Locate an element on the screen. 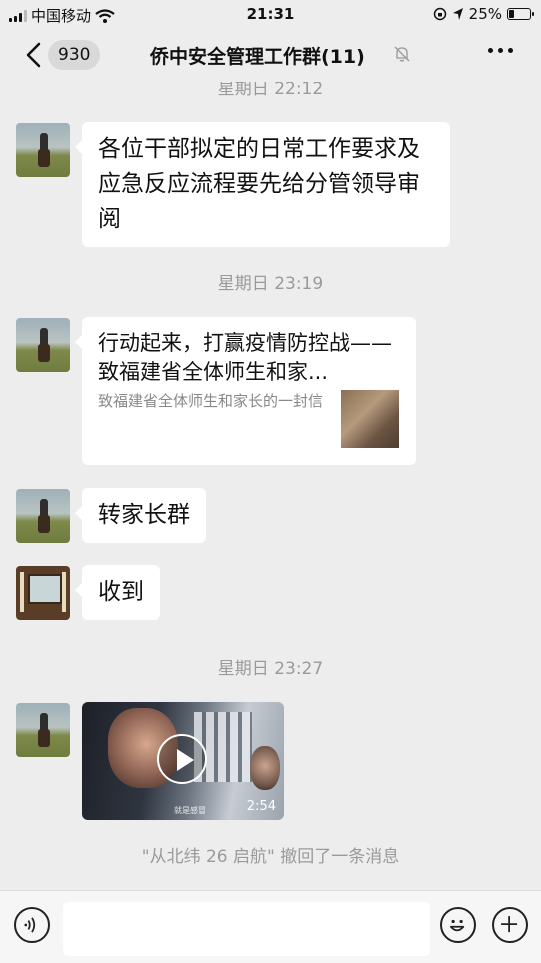 The height and width of the screenshot is (963, 541). timestamp: 星期日 23:19 is located at coordinates (270, 284).